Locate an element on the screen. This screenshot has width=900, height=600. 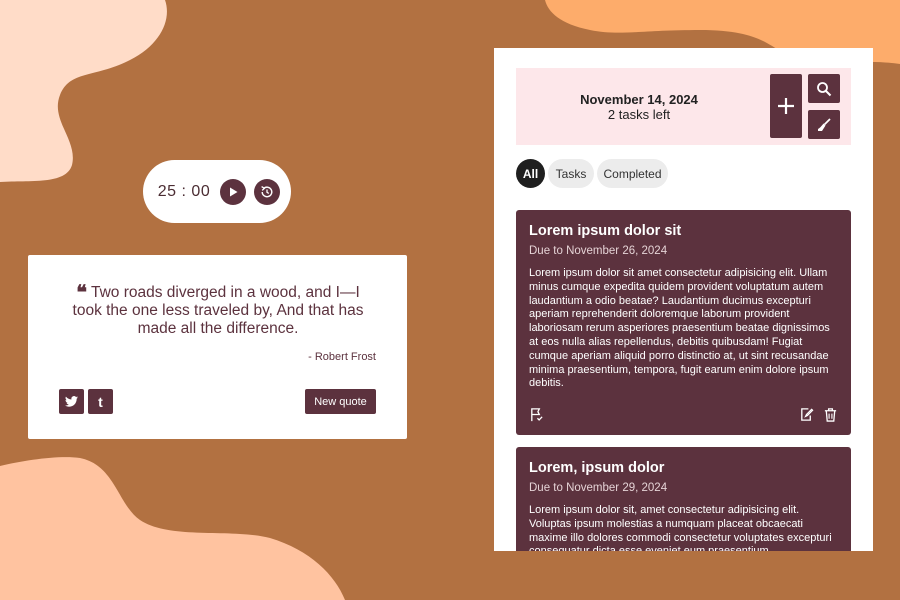
quote-mark-icon: ❝ is located at coordinates (81, 292).